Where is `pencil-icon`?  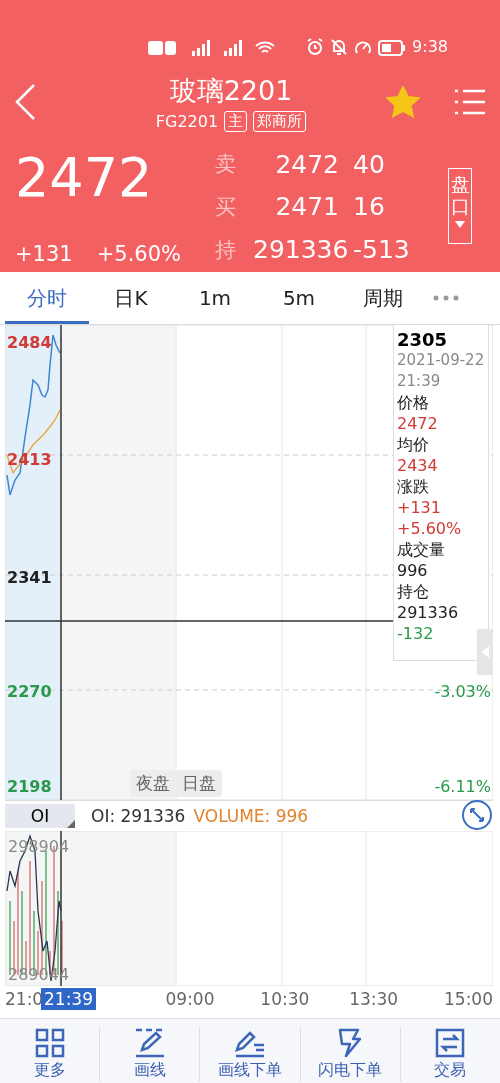 pencil-icon is located at coordinates (149, 1042).